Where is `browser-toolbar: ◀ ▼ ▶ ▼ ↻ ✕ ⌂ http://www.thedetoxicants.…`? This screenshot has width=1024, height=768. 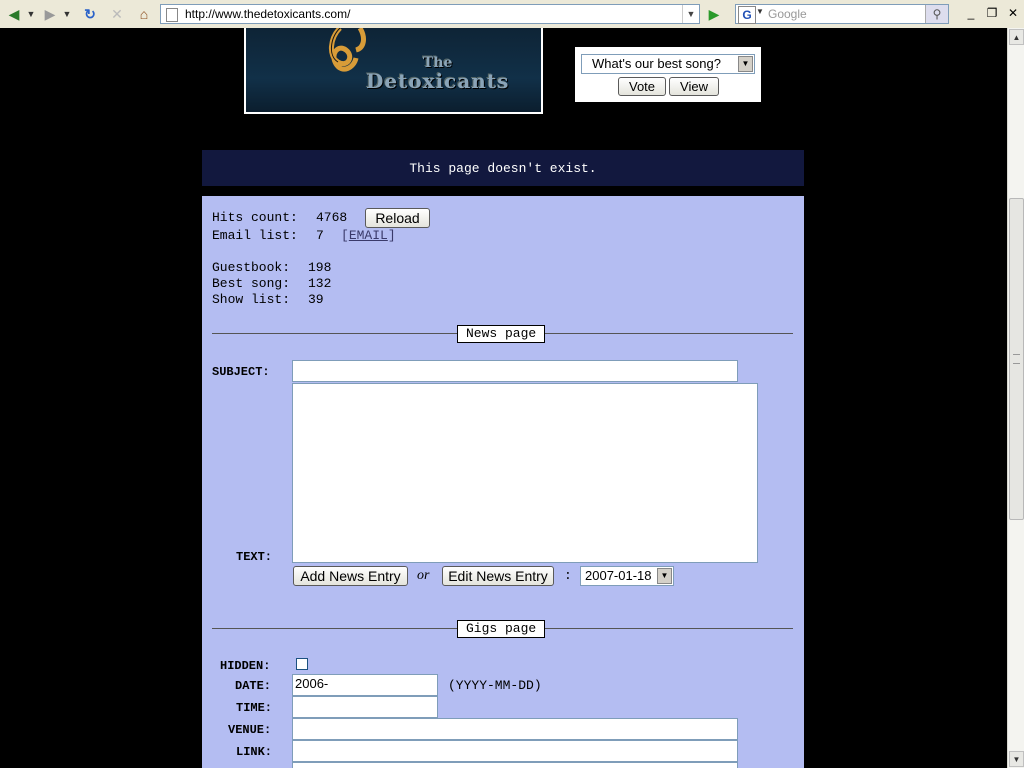
browser-toolbar: ◀ ▼ ▶ ▼ ↻ ✕ ⌂ http://www.thedetoxicants.… is located at coordinates (512, 14).